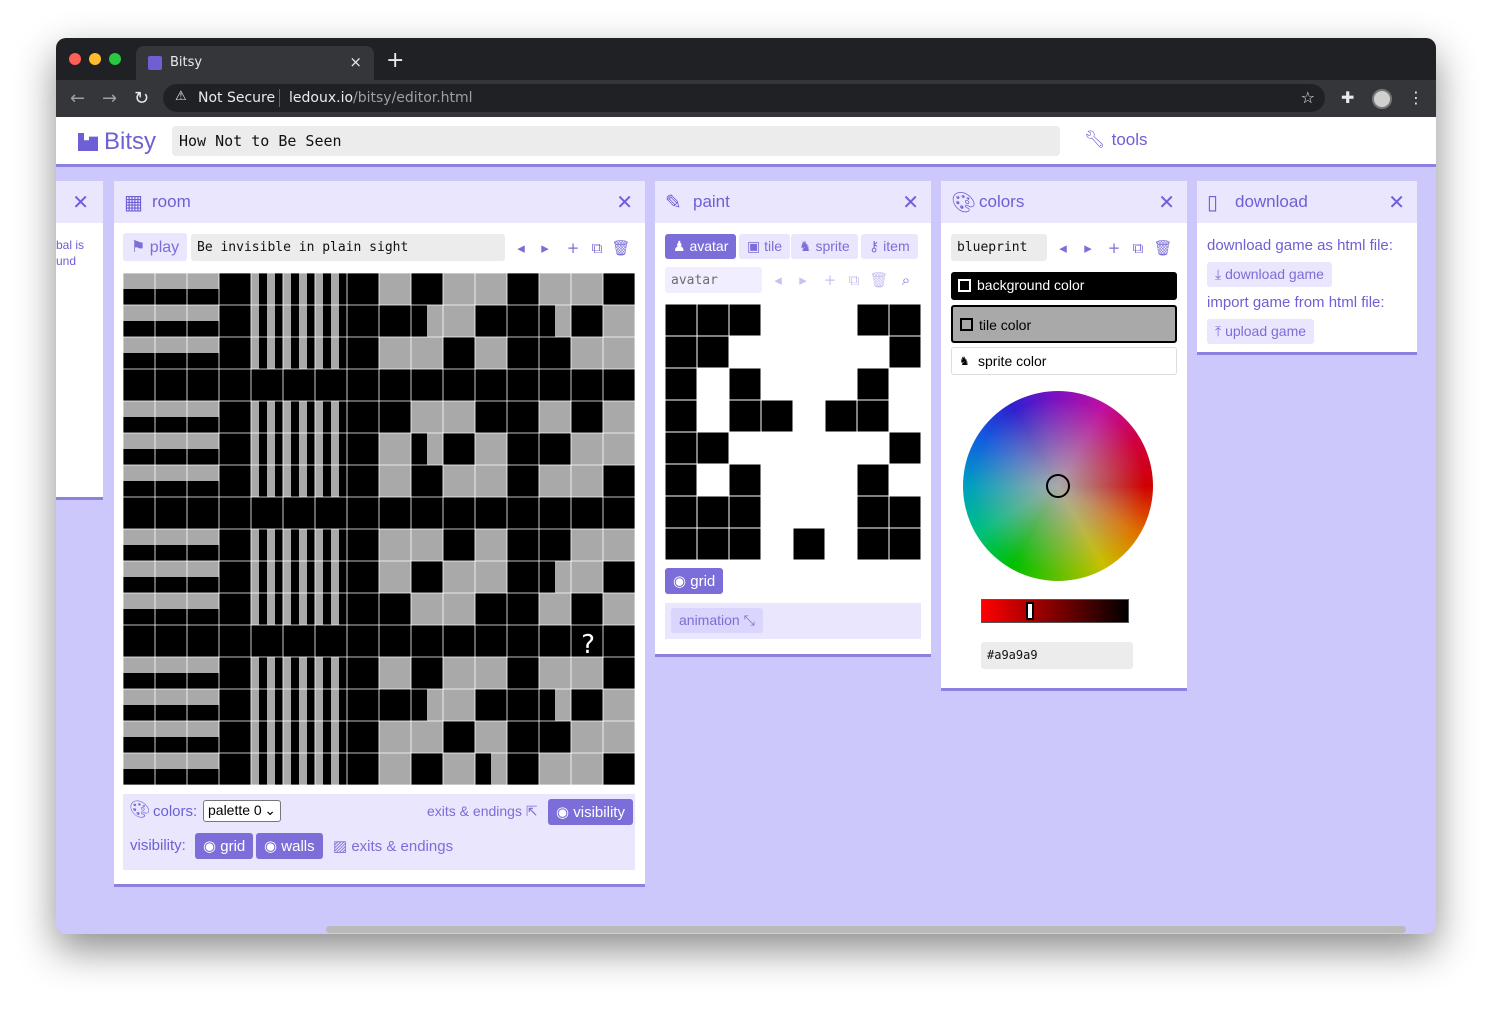 Image resolution: width=1492 pixels, height=1009 pixels. What do you see at coordinates (866, 929) in the screenshot?
I see `horizontal-scrollbar` at bounding box center [866, 929].